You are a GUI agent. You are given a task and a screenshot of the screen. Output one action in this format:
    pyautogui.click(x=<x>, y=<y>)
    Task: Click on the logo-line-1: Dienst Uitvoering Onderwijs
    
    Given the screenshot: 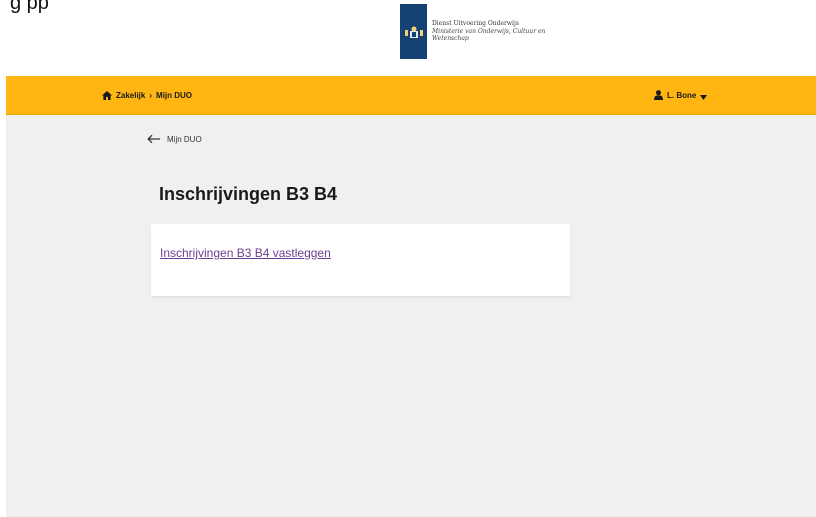 What is the action you would take?
    pyautogui.click(x=475, y=24)
    